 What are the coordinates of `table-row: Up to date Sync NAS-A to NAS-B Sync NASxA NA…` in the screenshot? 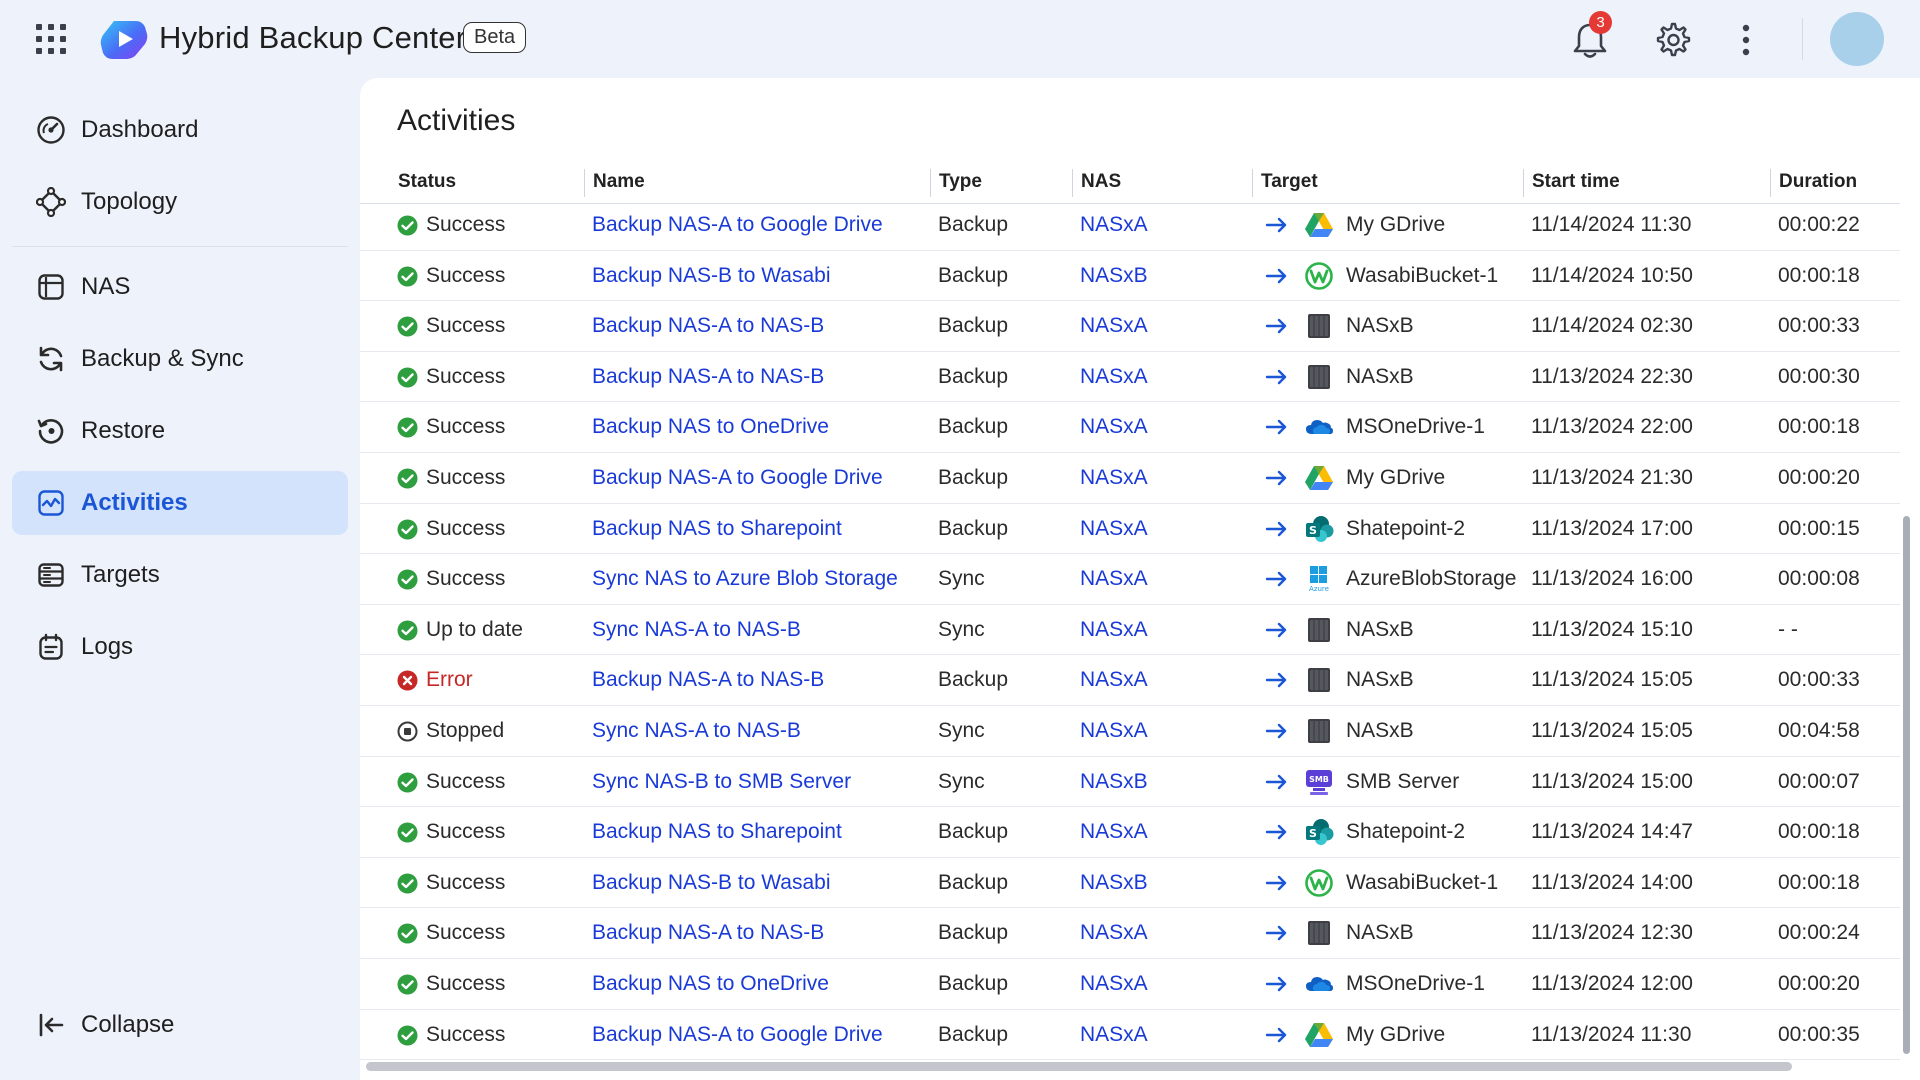 It's located at (1130, 630).